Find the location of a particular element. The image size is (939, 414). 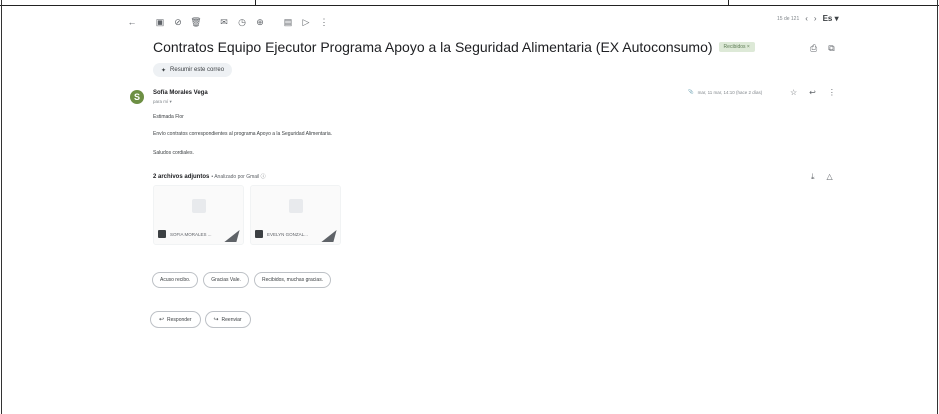

window-frame-right is located at coordinates (937, 207).